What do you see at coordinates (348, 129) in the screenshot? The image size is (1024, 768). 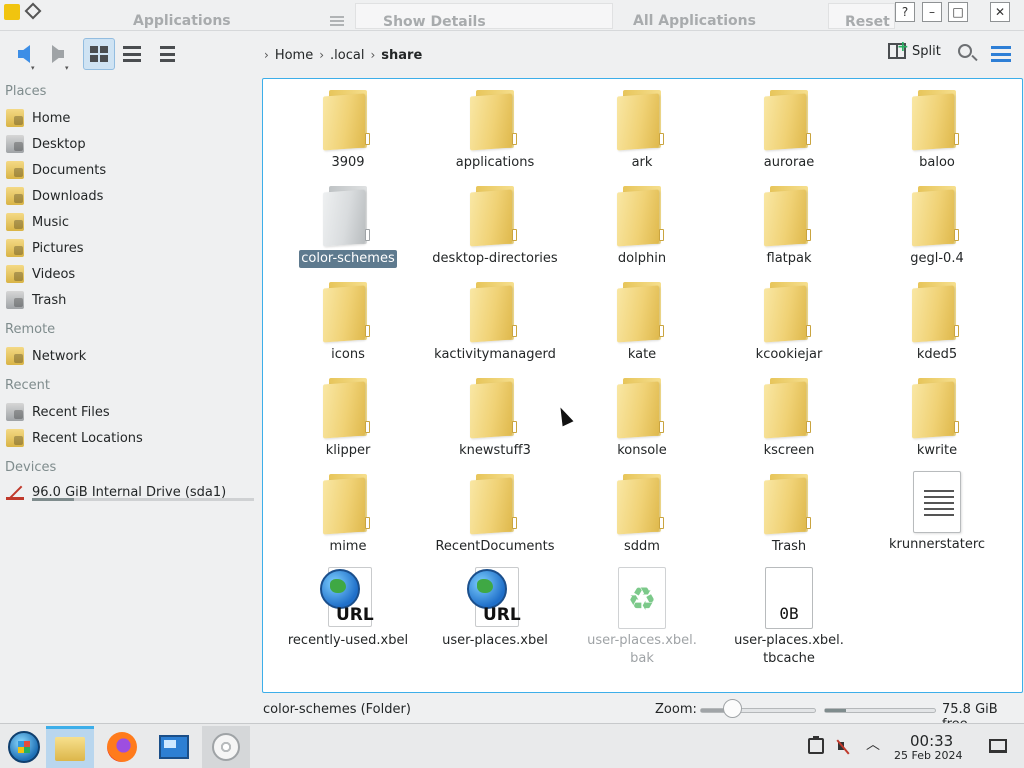 I see `file-item: 3909` at bounding box center [348, 129].